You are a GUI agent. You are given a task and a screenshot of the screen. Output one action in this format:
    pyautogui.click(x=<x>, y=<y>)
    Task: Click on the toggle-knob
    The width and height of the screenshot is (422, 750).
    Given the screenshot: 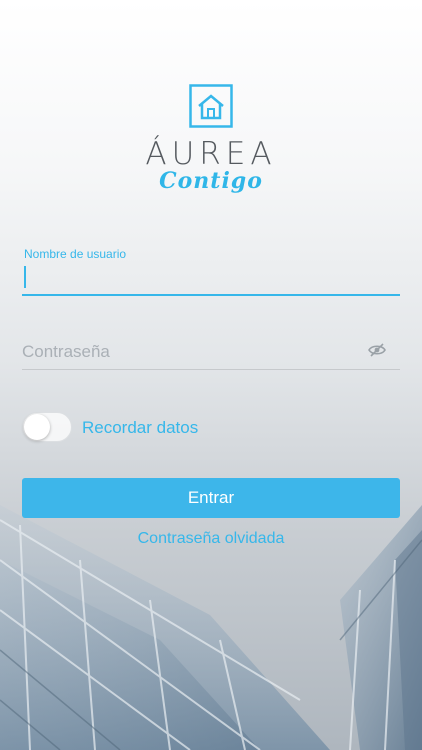 What is the action you would take?
    pyautogui.click(x=37, y=427)
    